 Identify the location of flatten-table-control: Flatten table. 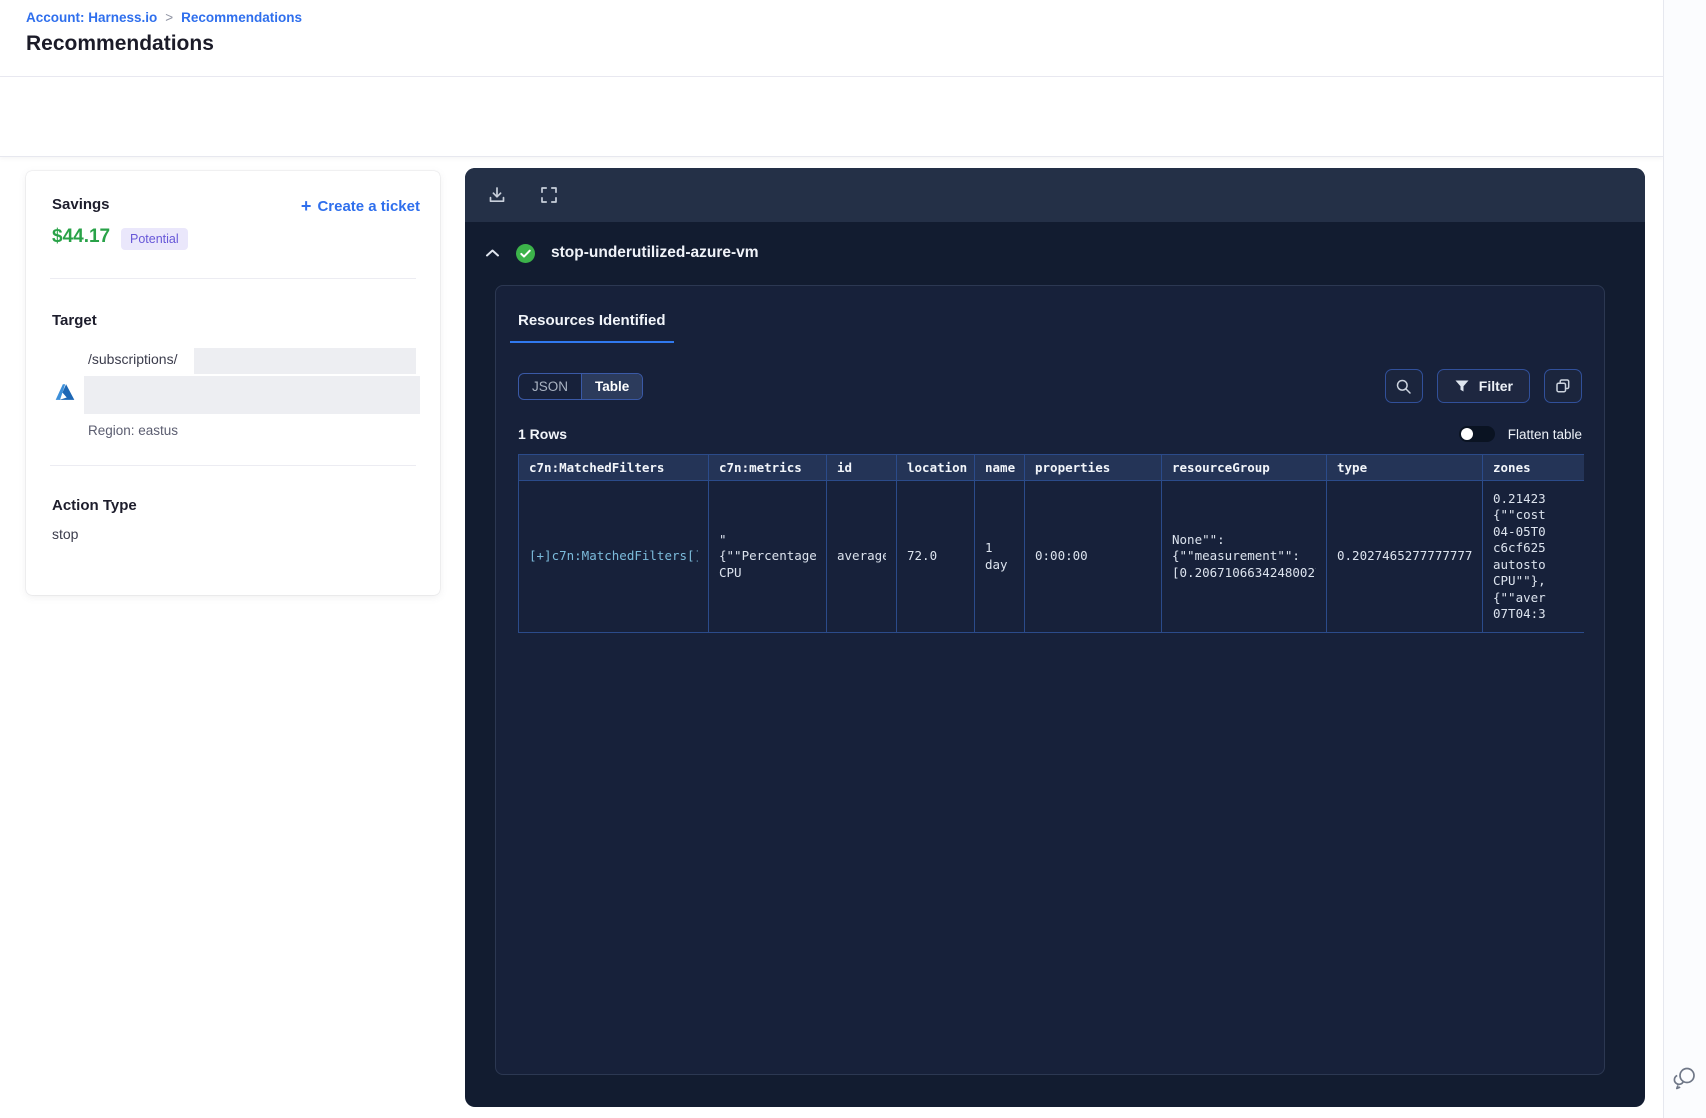
(1520, 434).